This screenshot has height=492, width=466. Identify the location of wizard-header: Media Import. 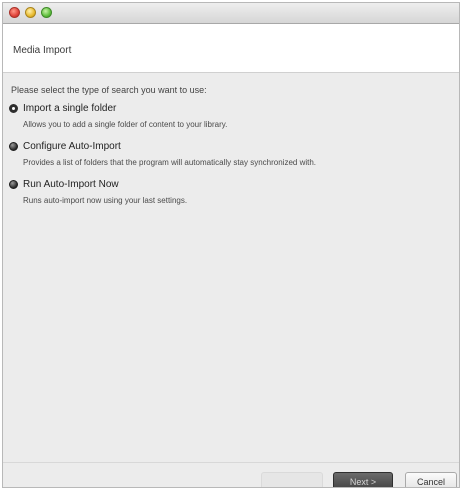
(231, 48).